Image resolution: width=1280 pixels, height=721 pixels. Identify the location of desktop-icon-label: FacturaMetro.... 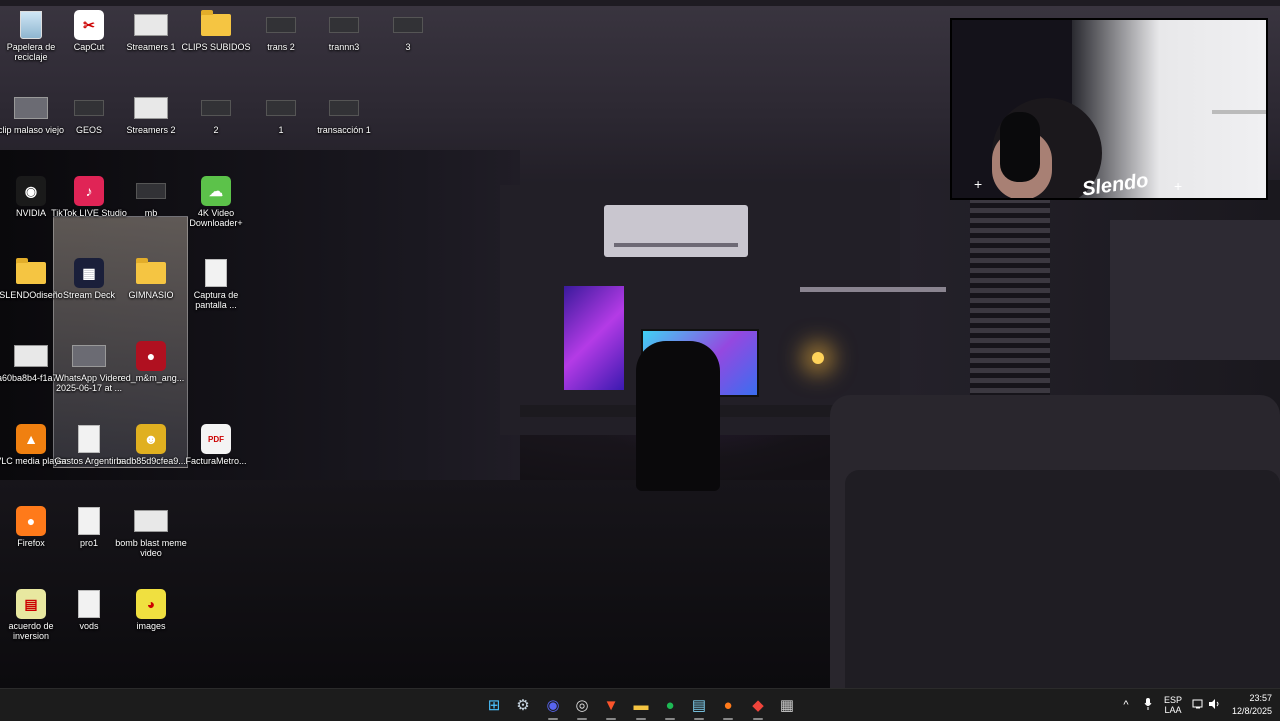
(216, 461).